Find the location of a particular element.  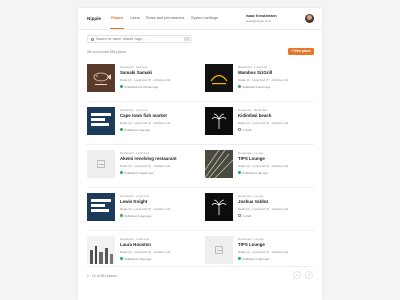

city-skyline-photo is located at coordinates (101, 250).